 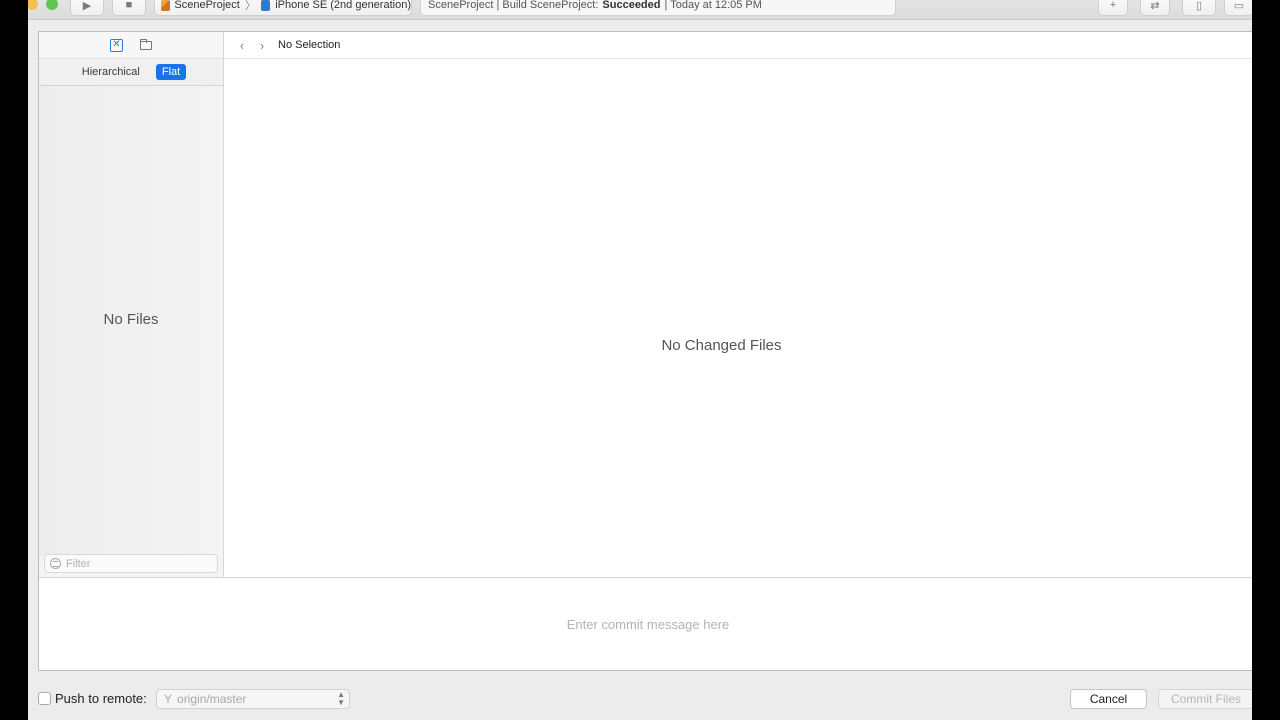 I want to click on file-list: No Files, so click(x=131, y=321).